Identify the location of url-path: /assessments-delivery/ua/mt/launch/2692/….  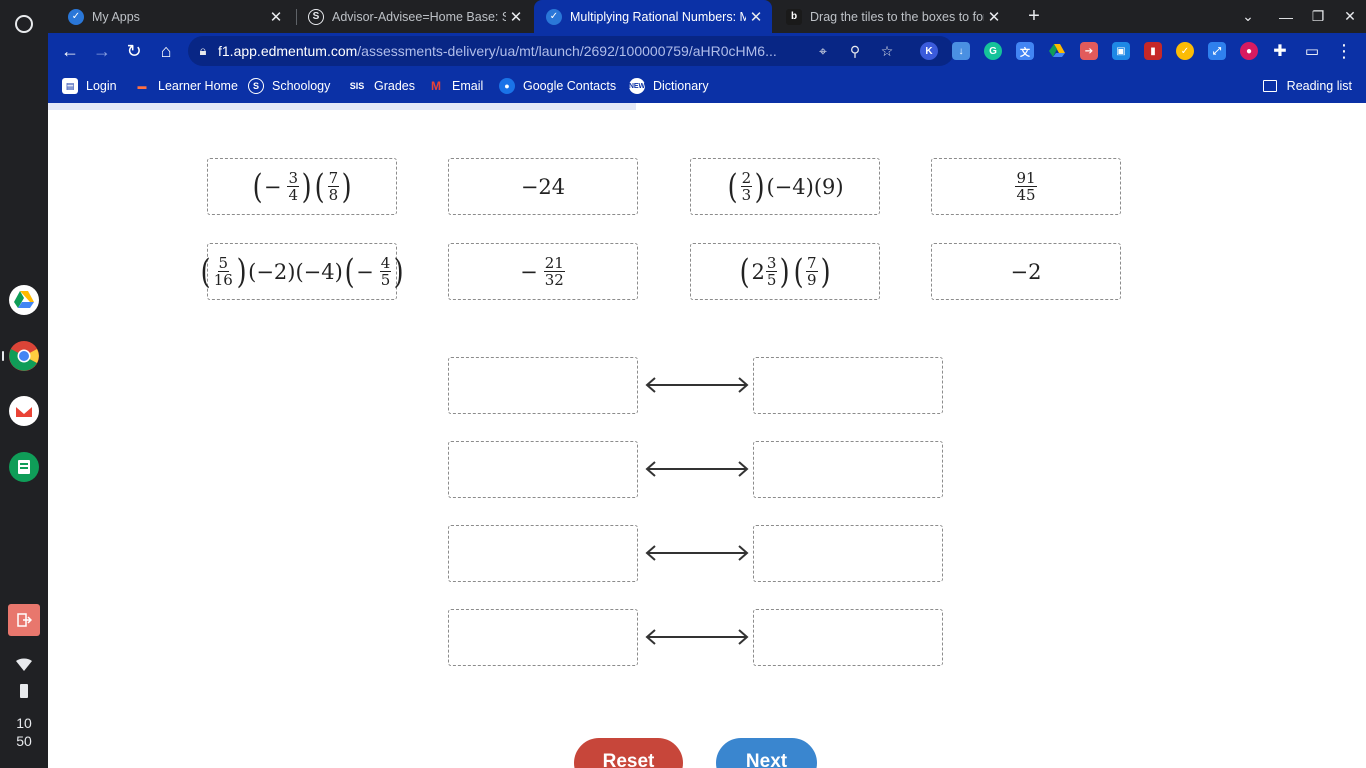
(567, 51).